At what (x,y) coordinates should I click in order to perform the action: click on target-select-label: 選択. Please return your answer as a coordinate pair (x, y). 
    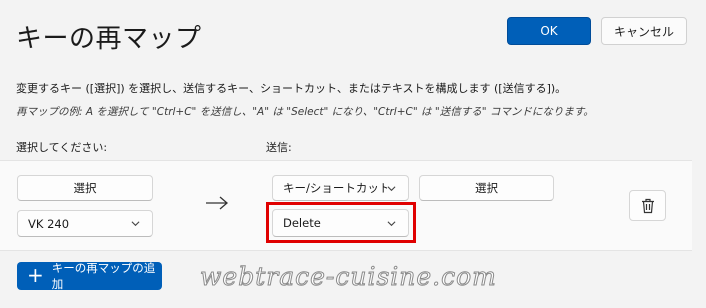
    Looking at the image, I should click on (486, 188).